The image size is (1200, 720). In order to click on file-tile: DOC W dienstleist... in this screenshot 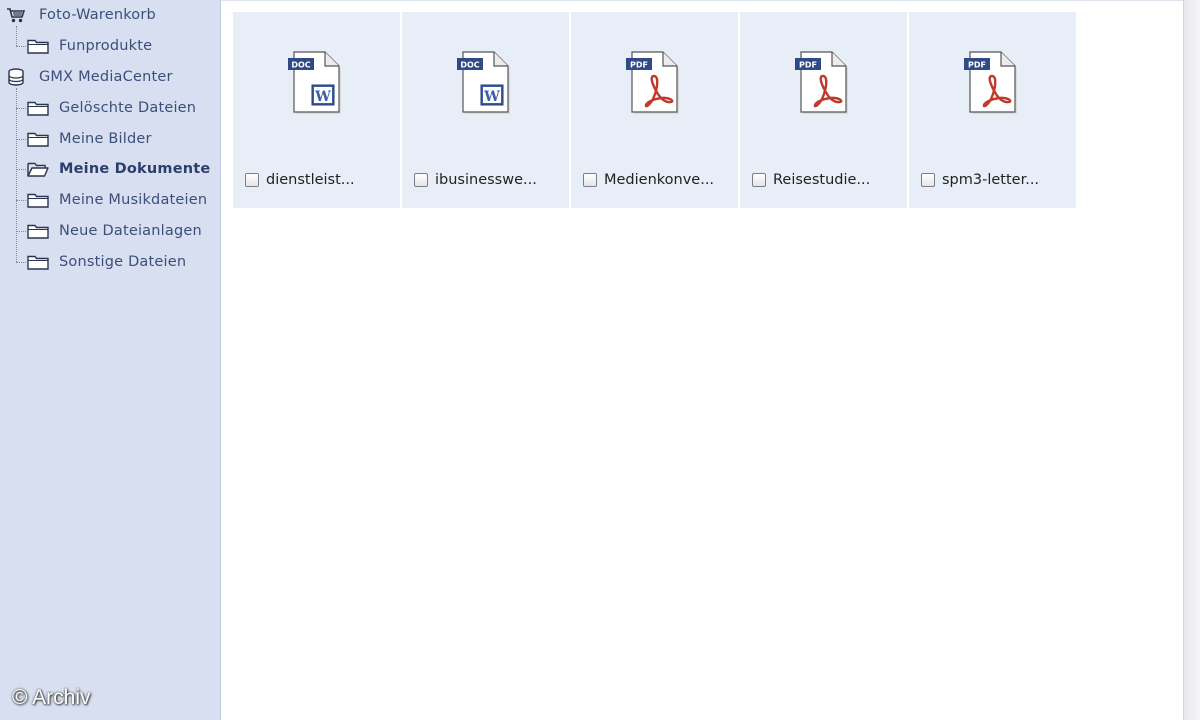, I will do `click(316, 110)`.